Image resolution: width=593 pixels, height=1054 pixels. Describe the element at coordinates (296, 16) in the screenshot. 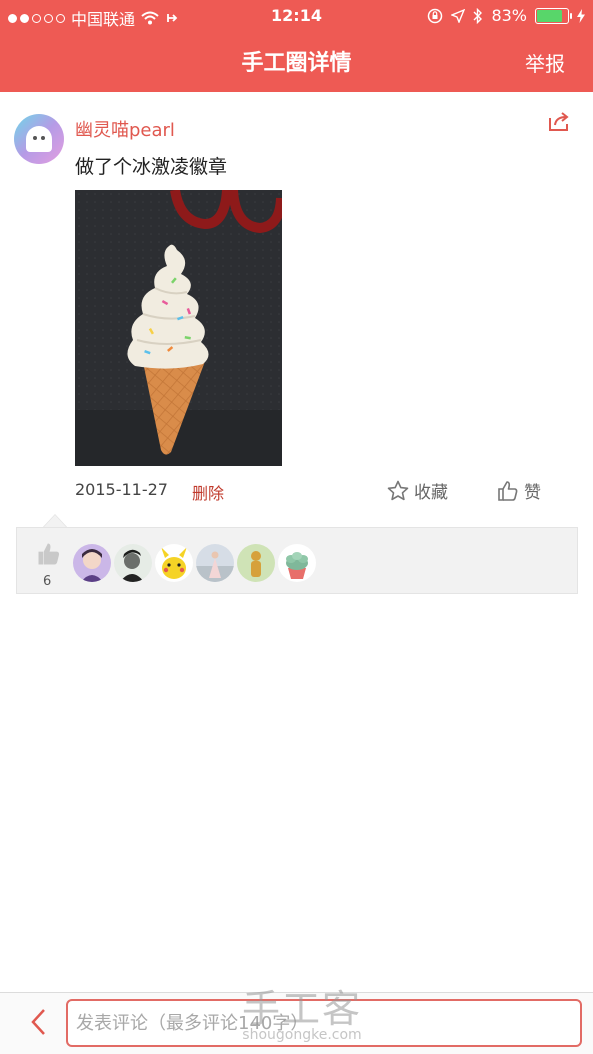

I see `status-bar: 中国联通 12:14 83%` at that location.